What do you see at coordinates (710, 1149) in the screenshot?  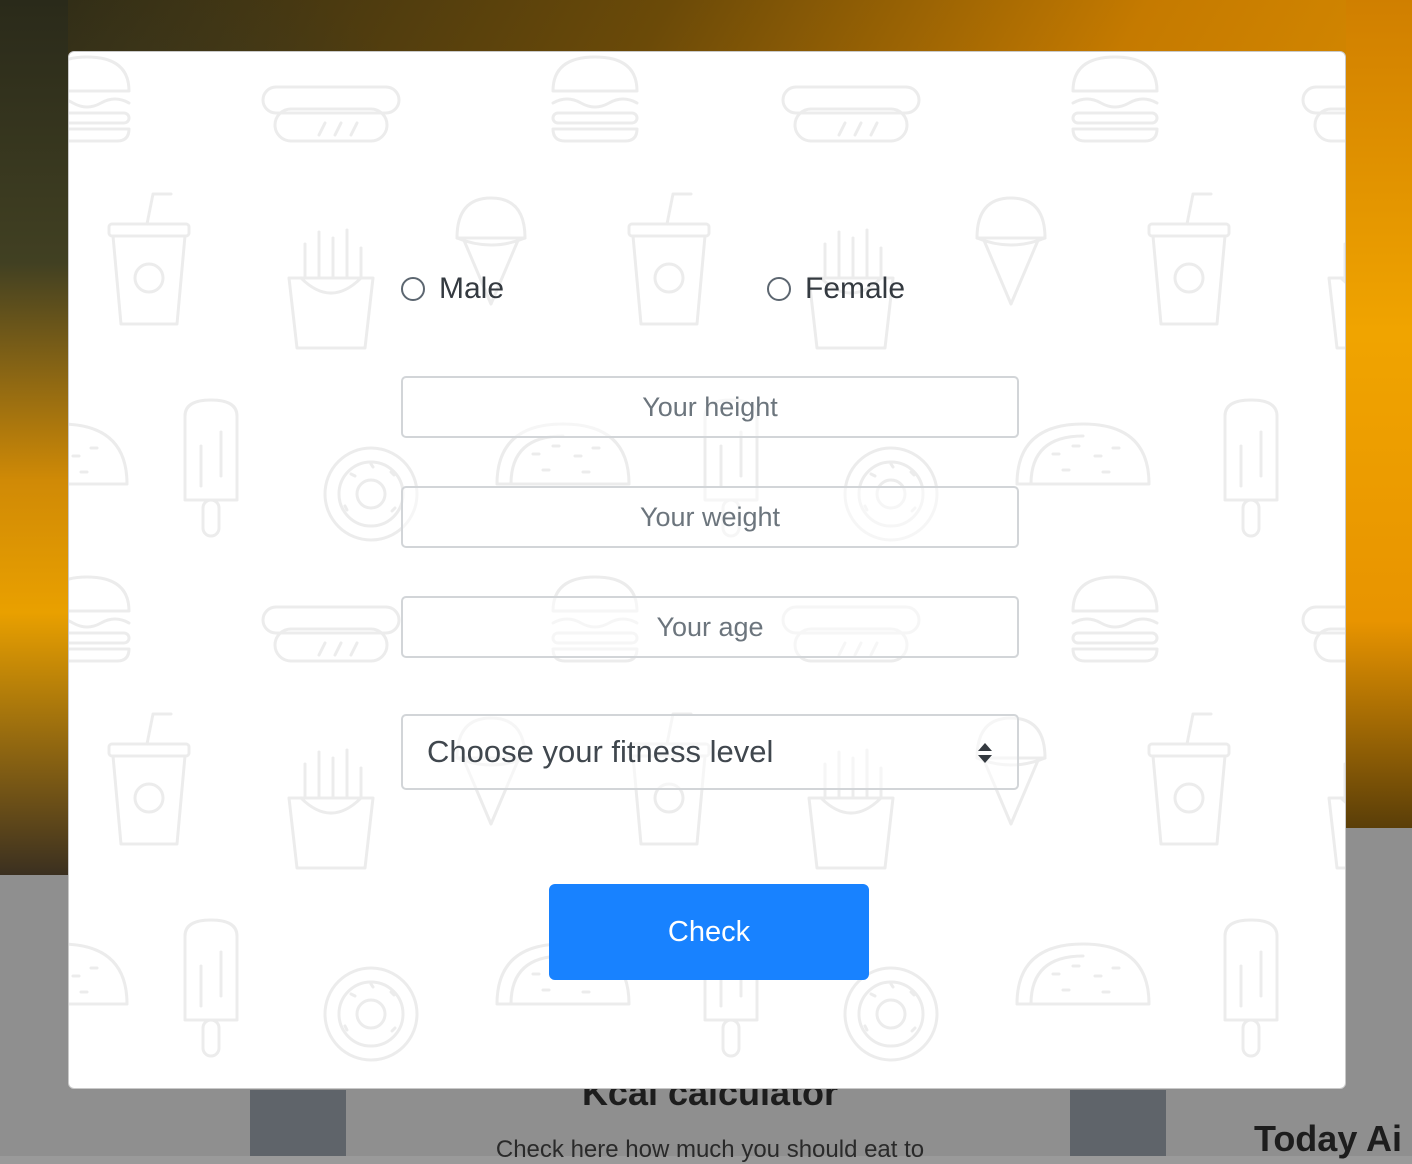 I see `card-text: Check here how much you should eat to` at bounding box center [710, 1149].